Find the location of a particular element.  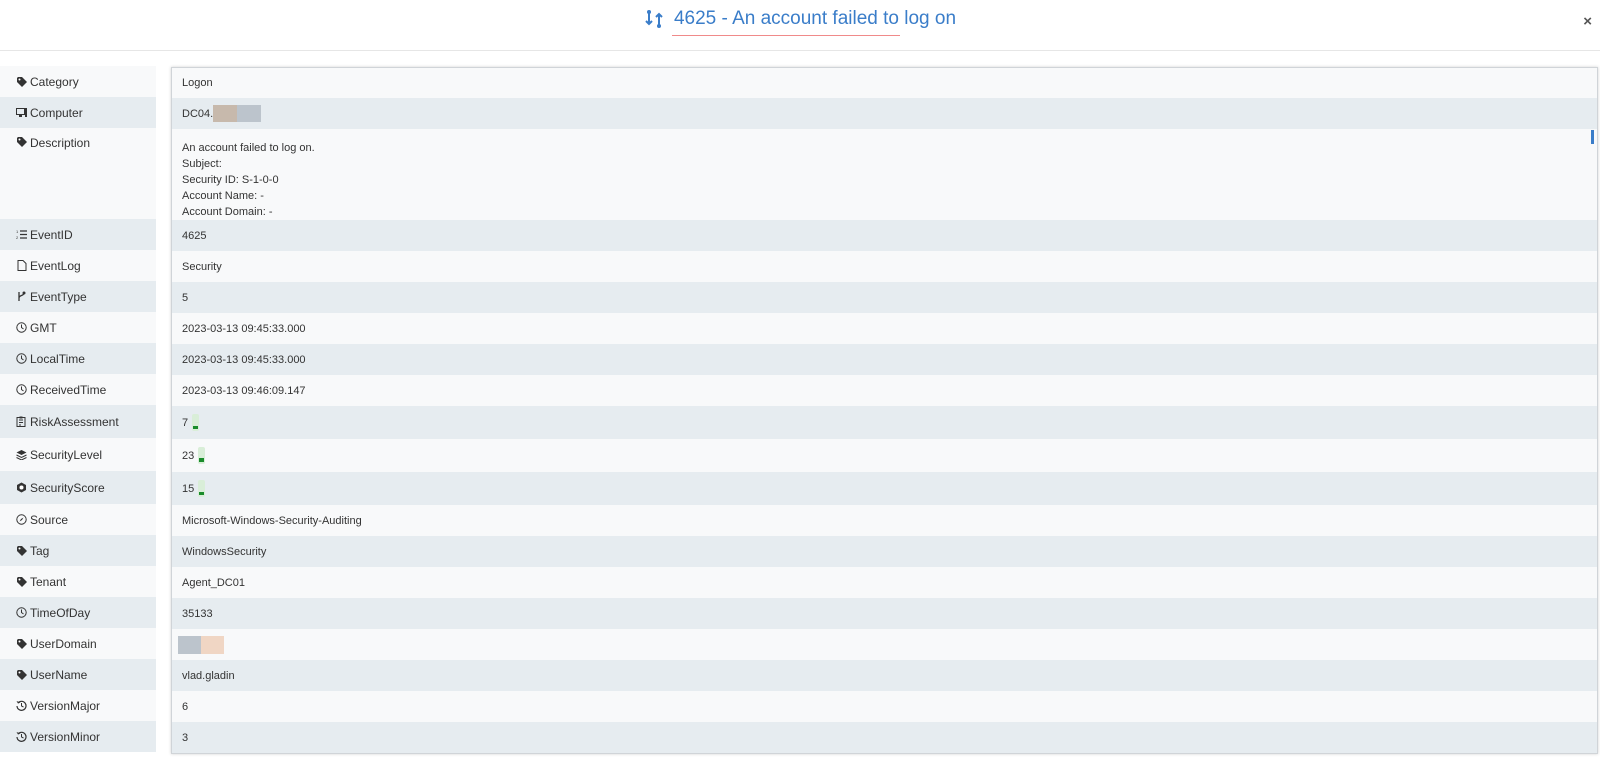

computer-icon is located at coordinates (21, 112).